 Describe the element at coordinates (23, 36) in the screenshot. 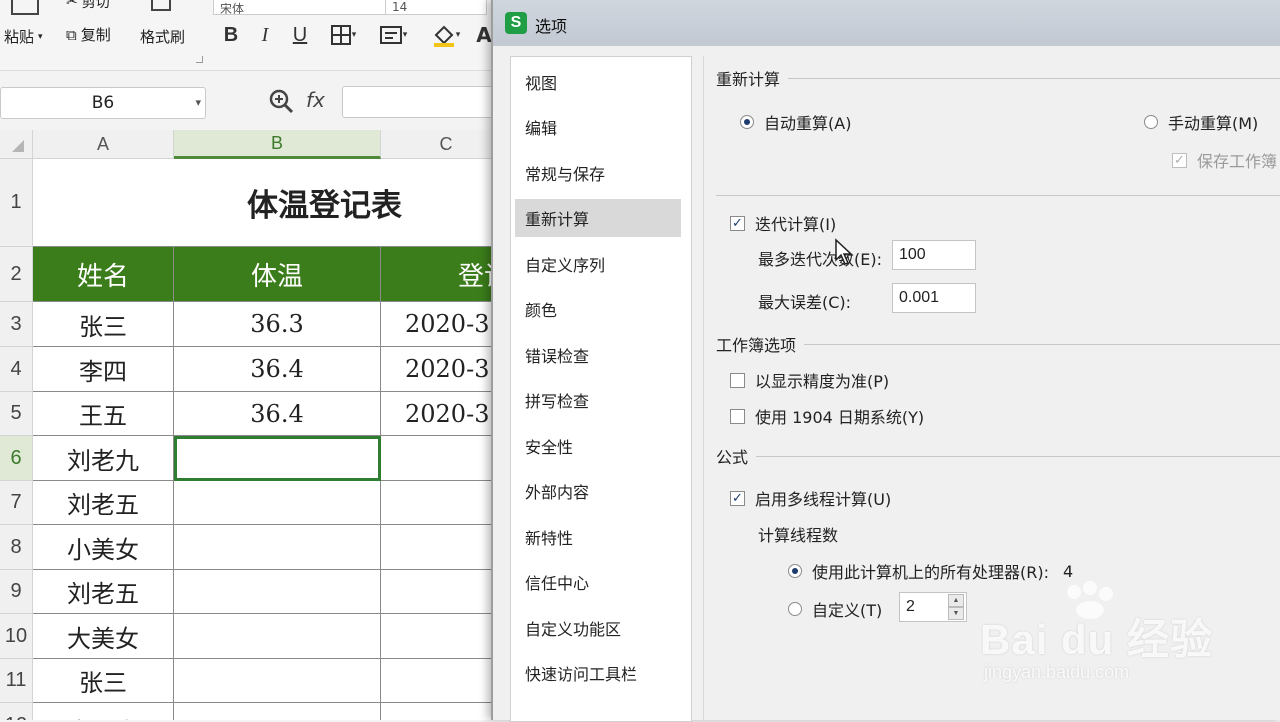

I see `paste-button: 粘贴 ▾` at that location.